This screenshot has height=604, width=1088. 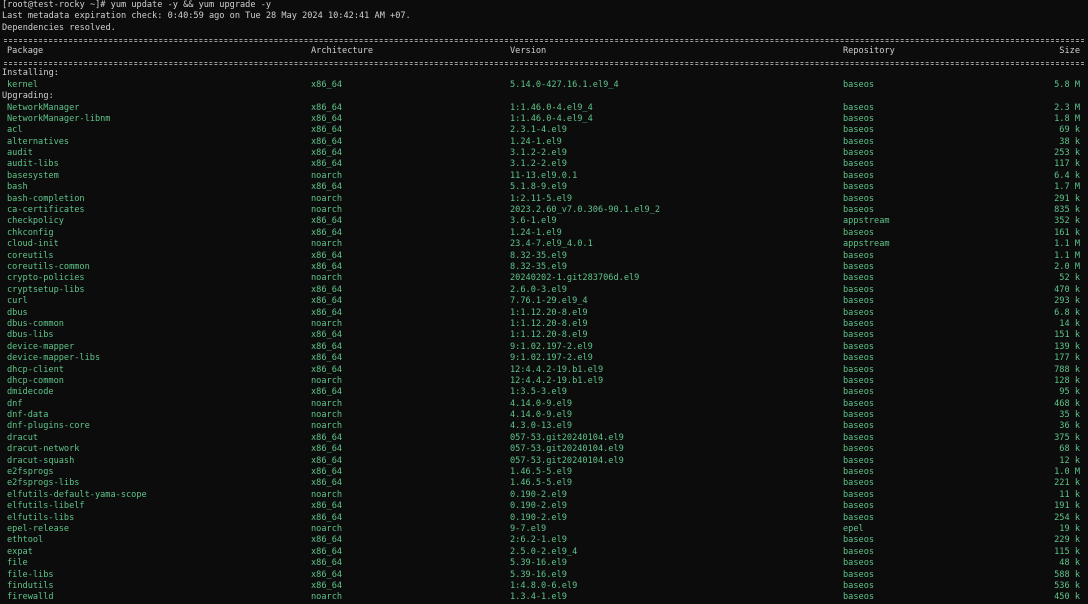 I want to click on table-row: basesystem noarch 11-13.el9.0.1 baseos 6.4 k, so click(x=544, y=176).